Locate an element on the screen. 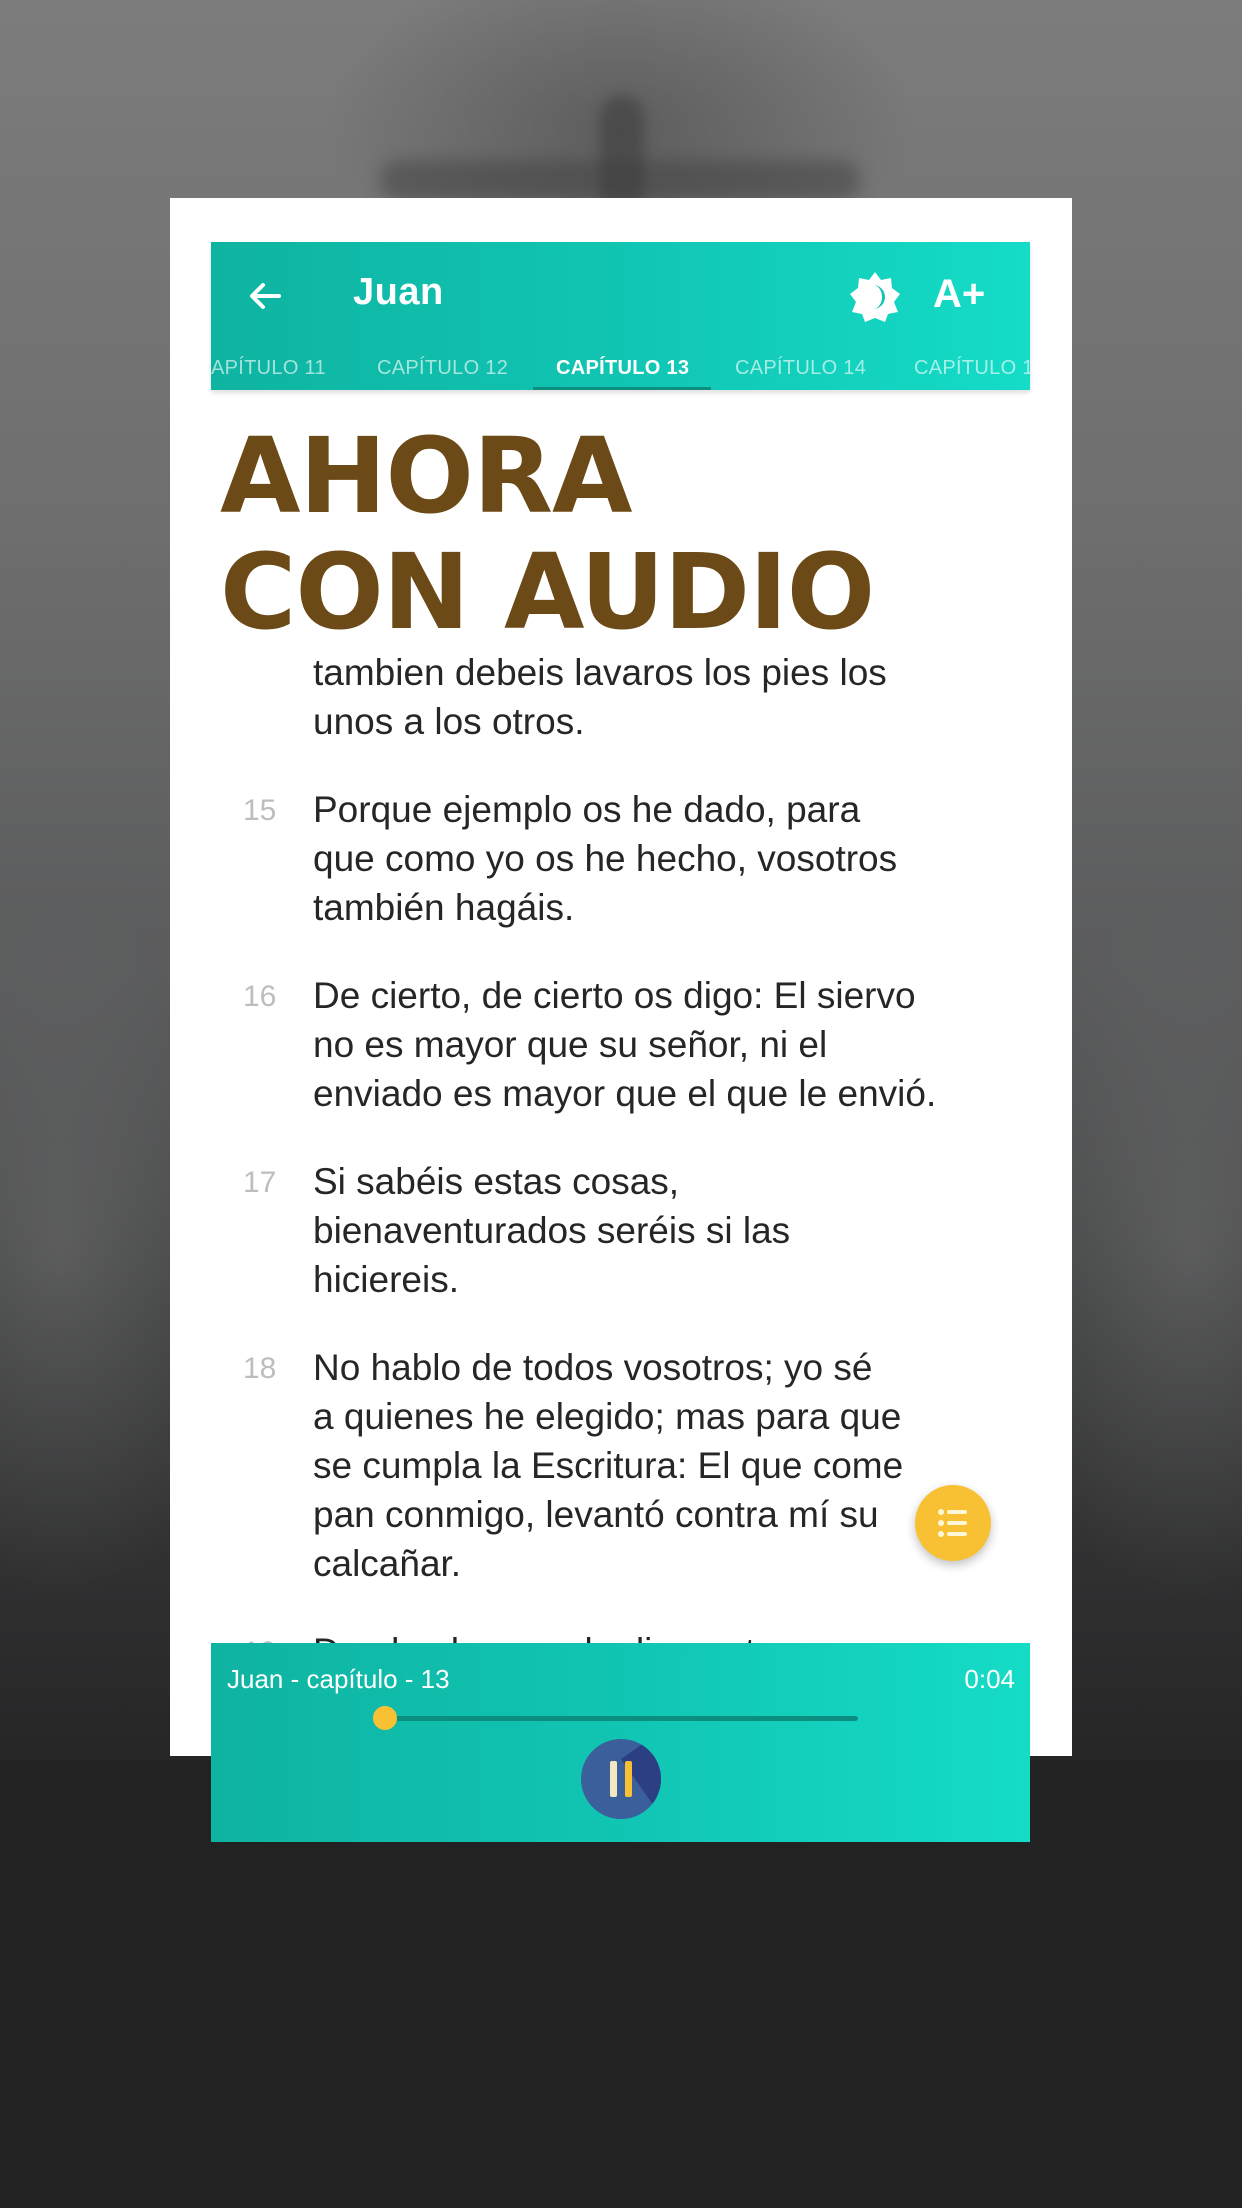 This screenshot has width=1242, height=2208. verse-text-line: enviado es mayor que el que le envió. is located at coordinates (625, 1093).